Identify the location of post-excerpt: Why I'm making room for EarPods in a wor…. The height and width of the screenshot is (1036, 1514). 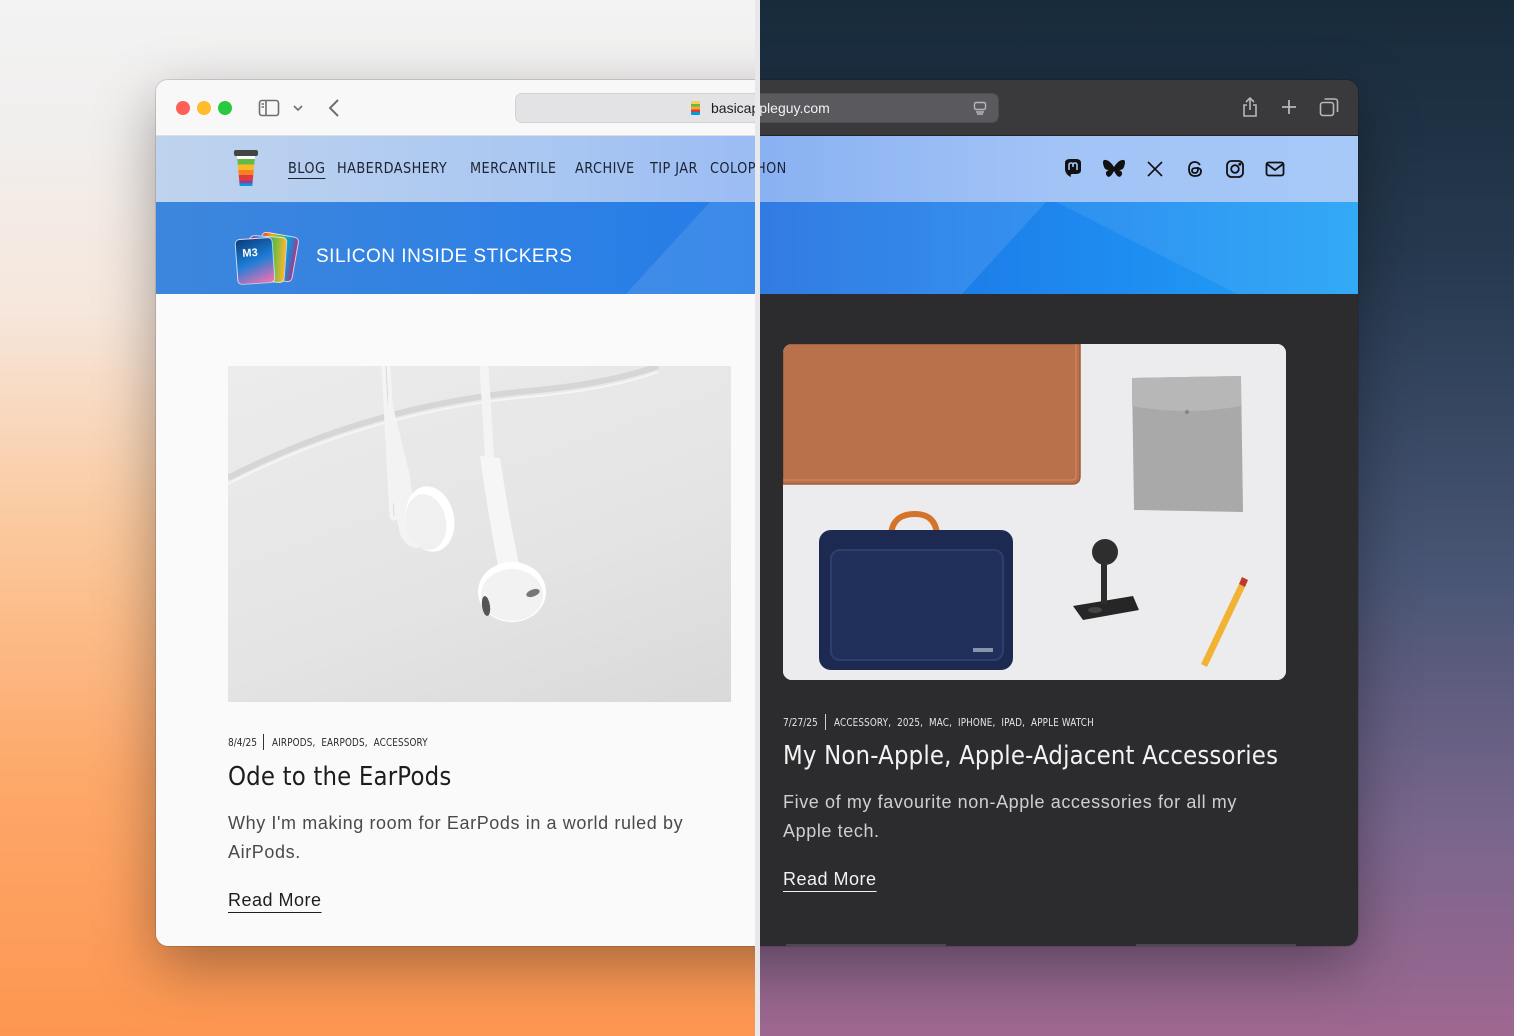
(456, 837).